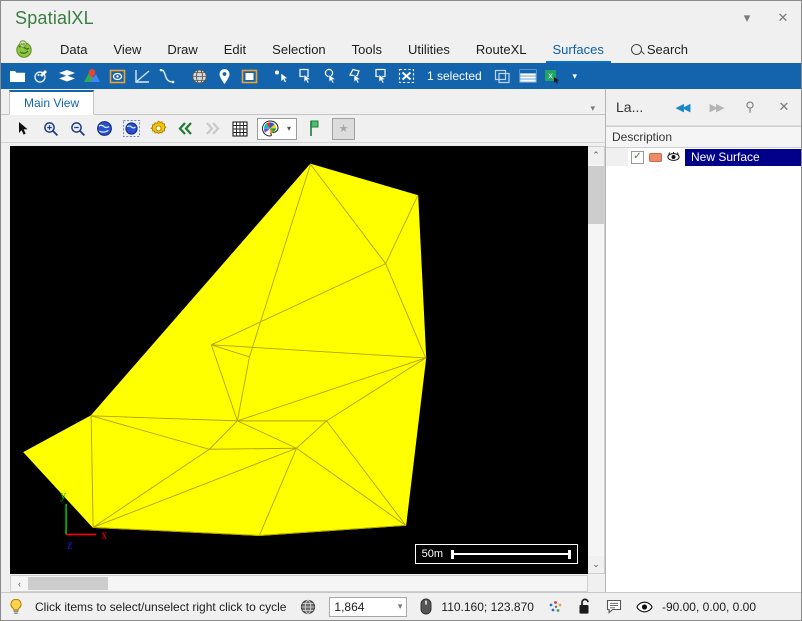 This screenshot has width=802, height=621. Describe the element at coordinates (239, 129) in the screenshot. I see `grid-icon` at that location.